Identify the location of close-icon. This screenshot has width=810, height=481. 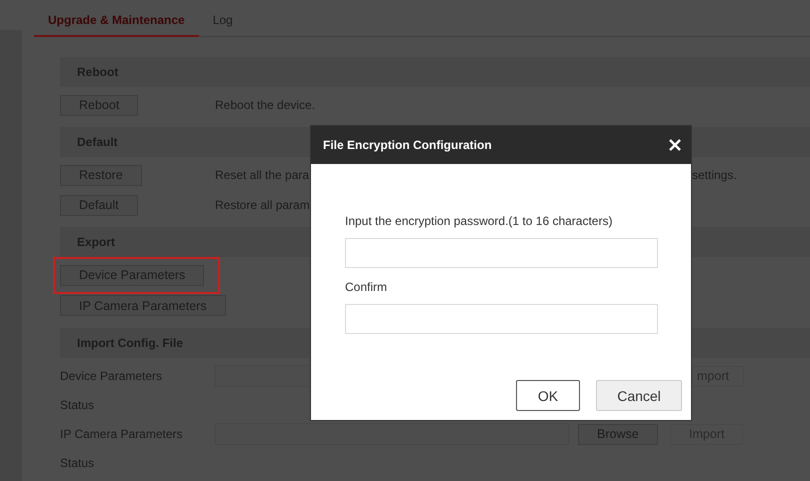
(675, 145).